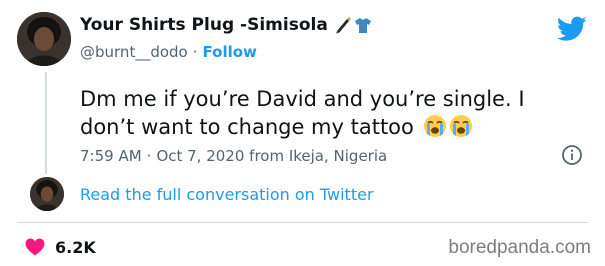 This screenshot has height=266, width=605. I want to click on tweet-time: 7:59 AM, so click(111, 156).